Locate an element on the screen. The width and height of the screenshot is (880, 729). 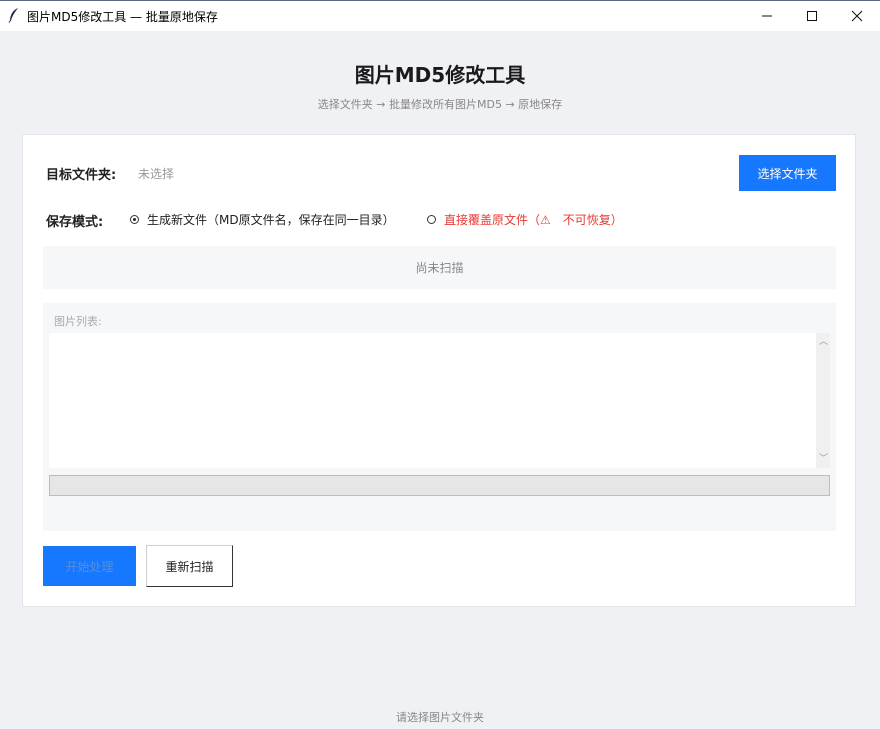
save-mode-label: 保存模式: is located at coordinates (75, 222).